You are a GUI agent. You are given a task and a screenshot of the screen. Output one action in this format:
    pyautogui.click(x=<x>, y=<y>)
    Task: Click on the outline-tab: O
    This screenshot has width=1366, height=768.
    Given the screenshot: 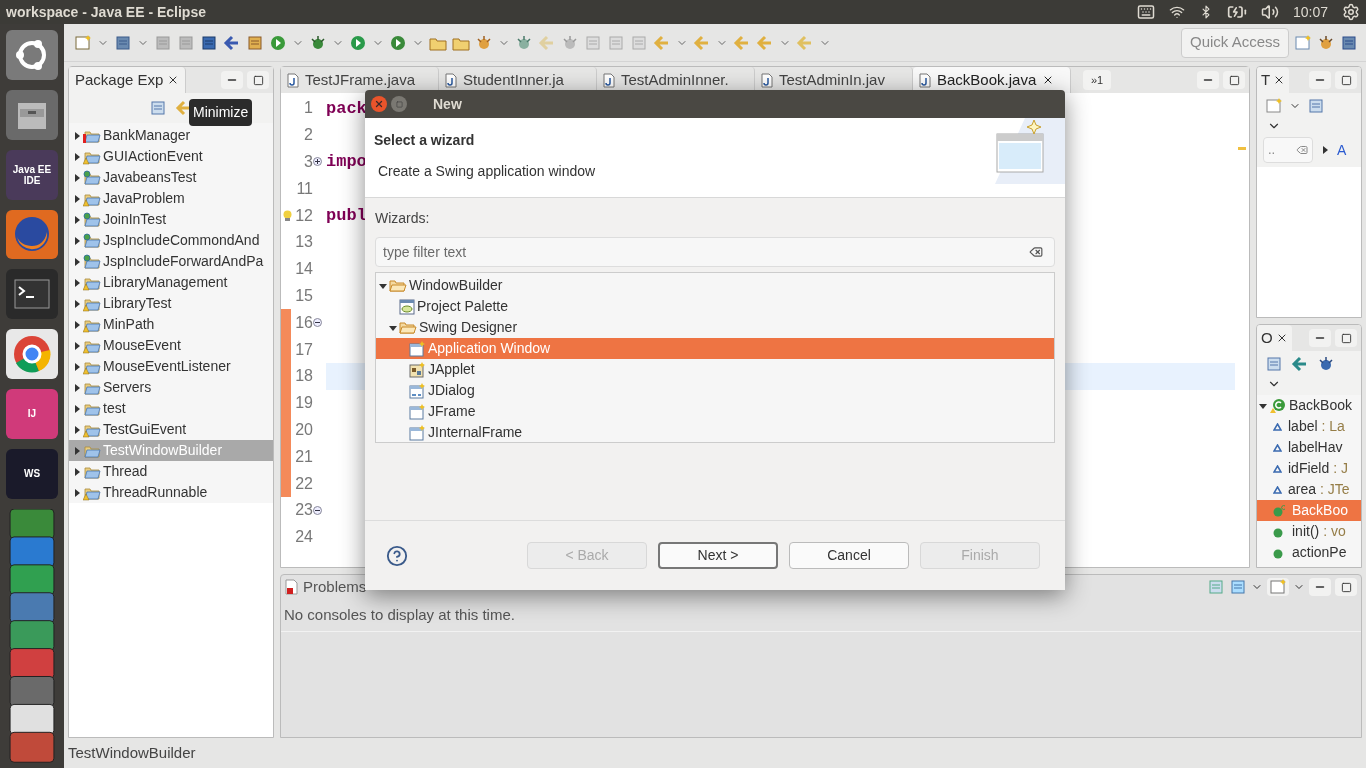 What is the action you would take?
    pyautogui.click(x=1274, y=338)
    